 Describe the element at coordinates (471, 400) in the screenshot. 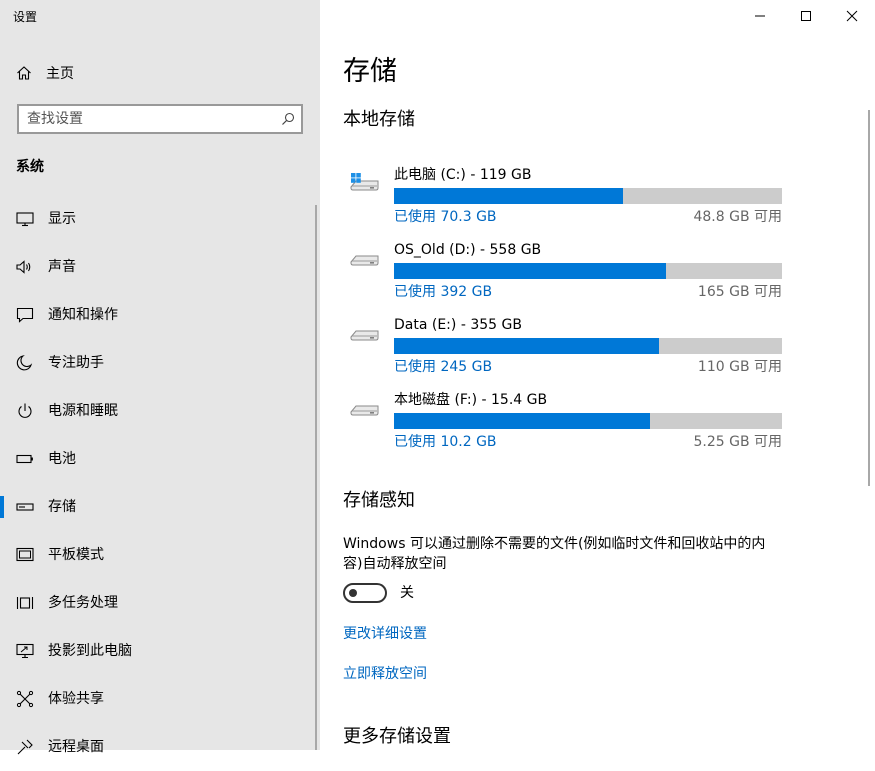

I see `drive-name: 本地磁盘 (F:) - 15.4 GB` at that location.